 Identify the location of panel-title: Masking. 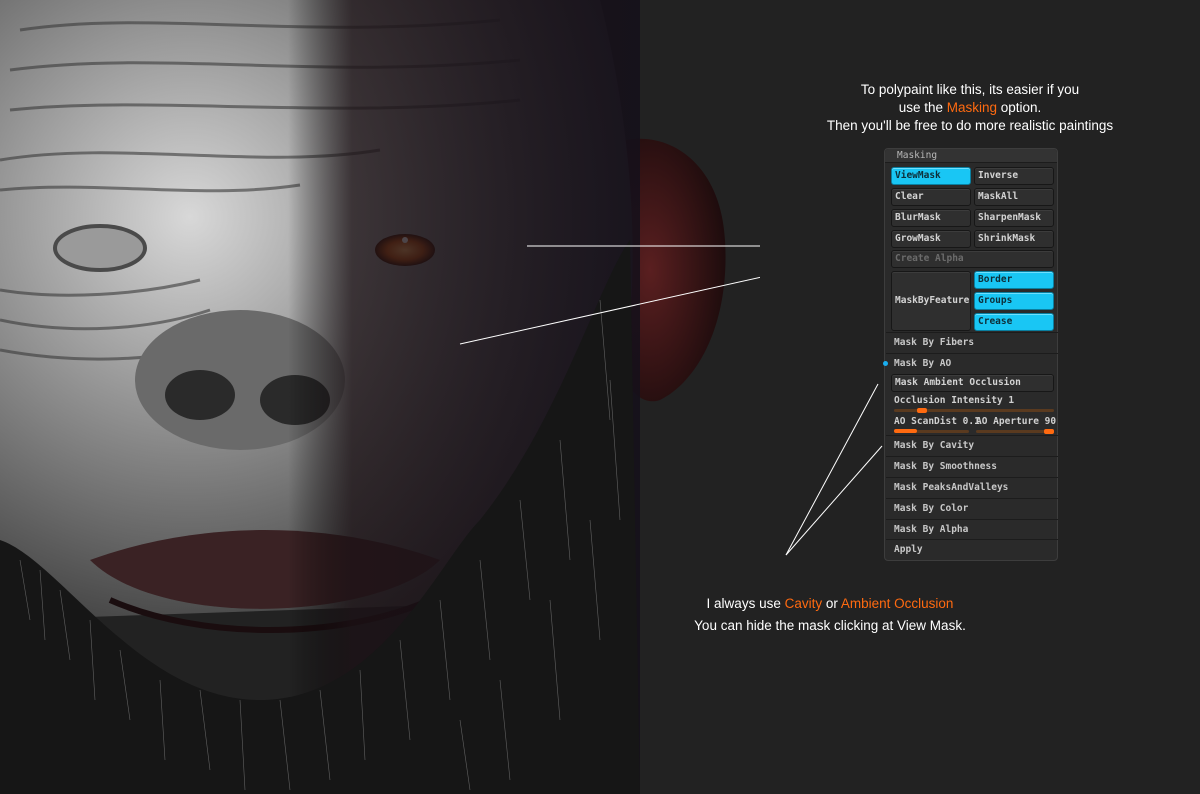
(971, 156).